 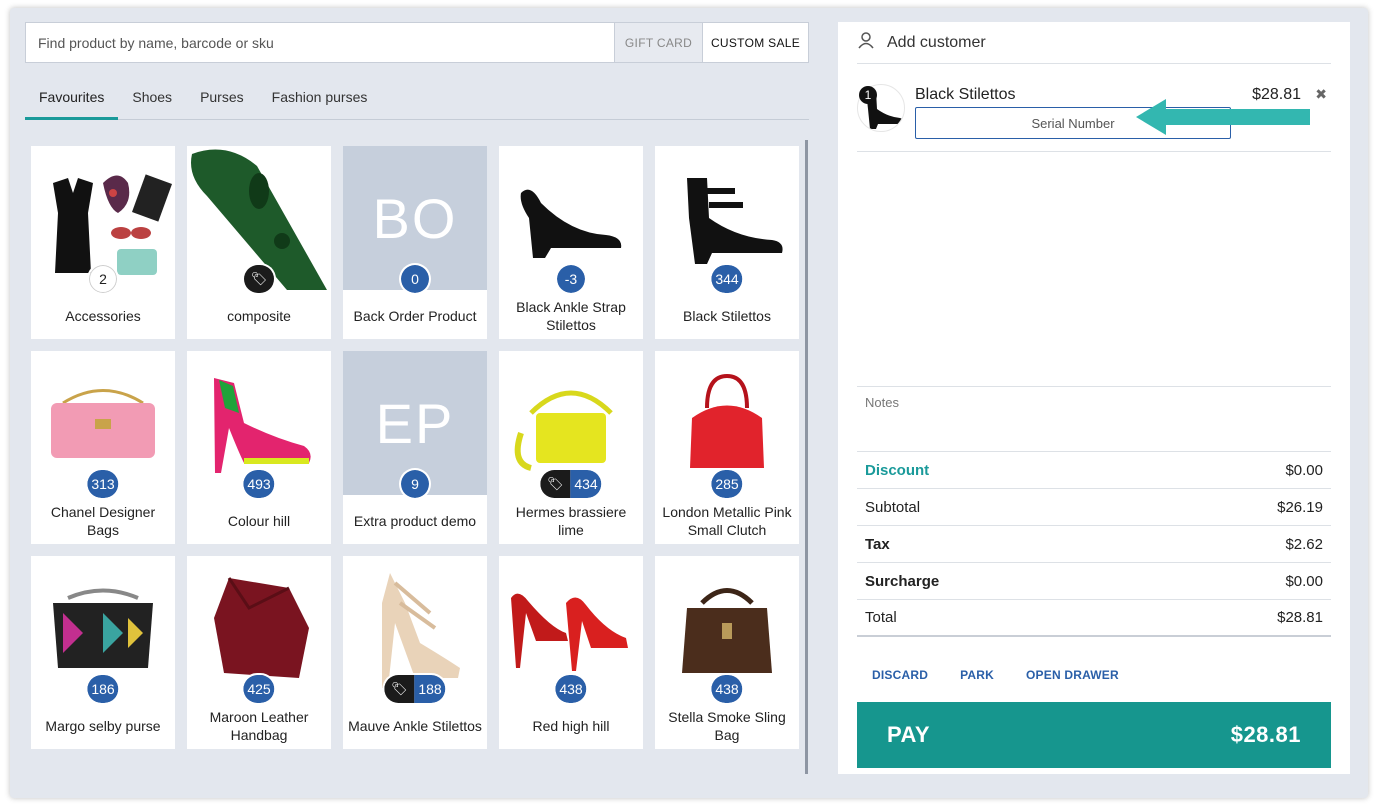 What do you see at coordinates (571, 521) in the screenshot?
I see `product-name: Hermes brassiere lime` at bounding box center [571, 521].